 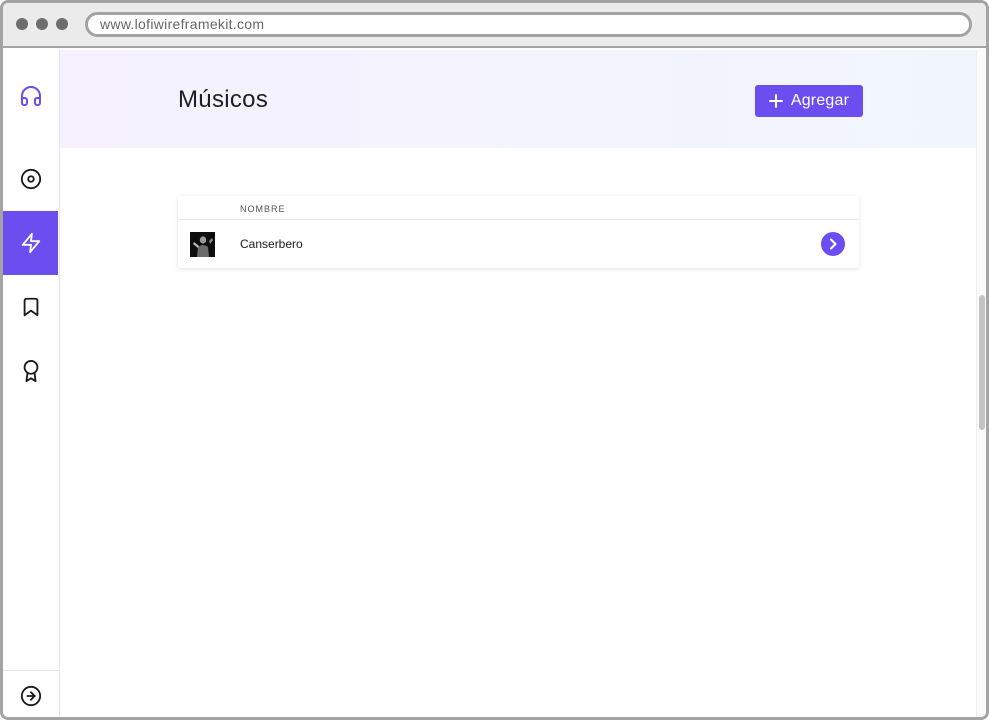 I want to click on arrow-right-circle-icon, so click(x=31, y=695).